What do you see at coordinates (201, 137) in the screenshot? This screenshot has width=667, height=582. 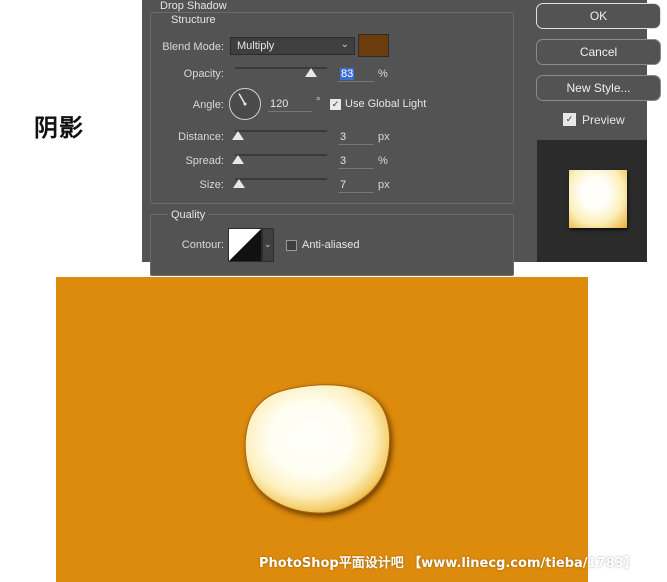 I see `distance-label: Distance:` at bounding box center [201, 137].